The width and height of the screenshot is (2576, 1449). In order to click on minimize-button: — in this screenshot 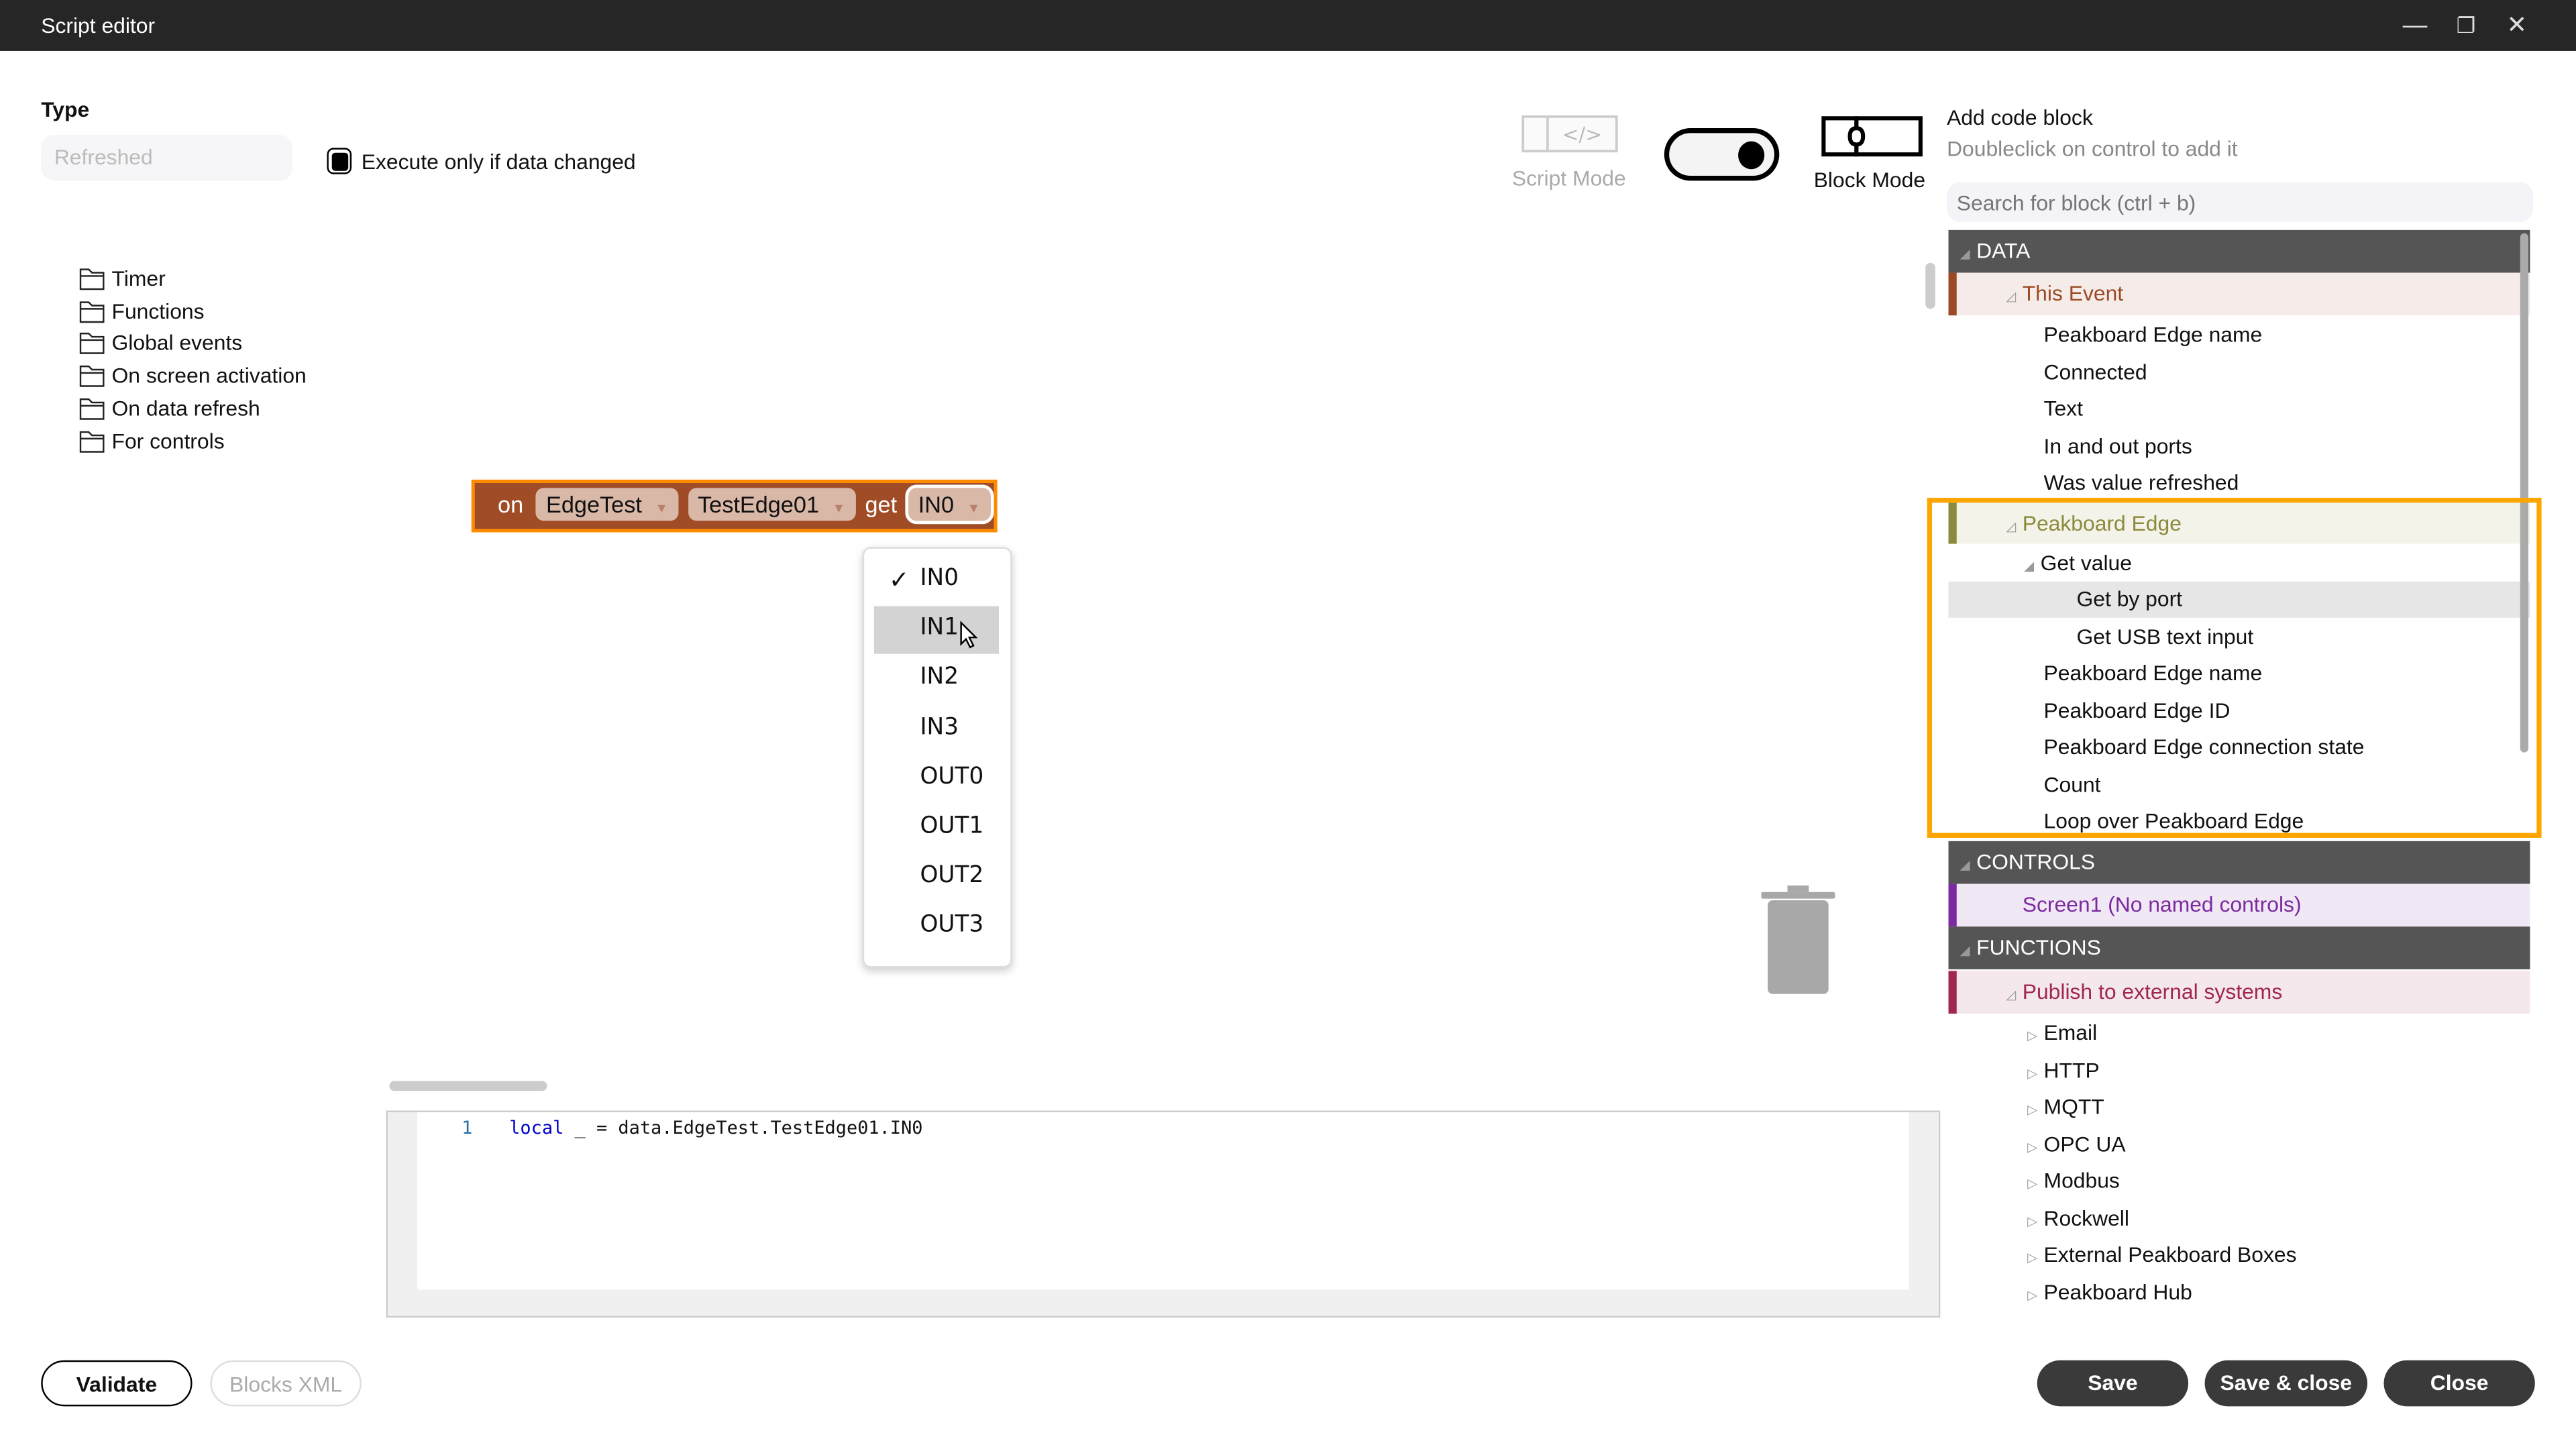, I will do `click(2415, 26)`.